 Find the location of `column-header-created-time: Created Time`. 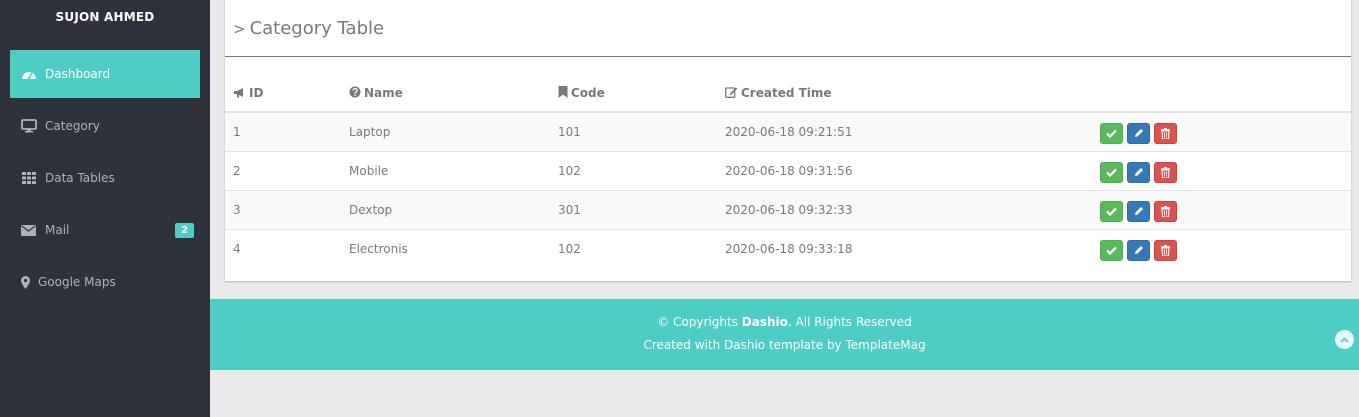

column-header-created-time: Created Time is located at coordinates (912, 85).